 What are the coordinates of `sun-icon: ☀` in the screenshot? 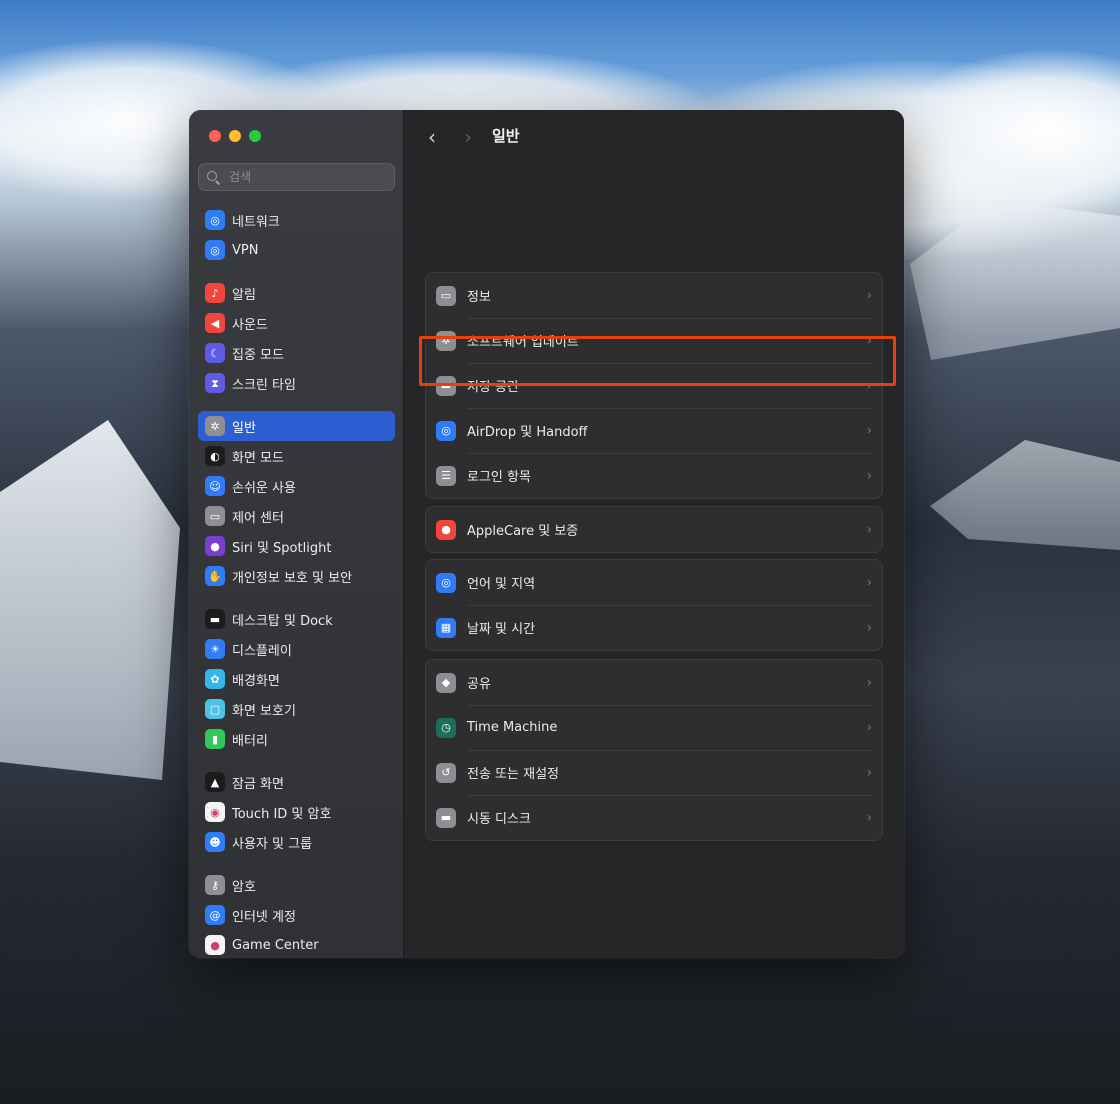 It's located at (215, 649).